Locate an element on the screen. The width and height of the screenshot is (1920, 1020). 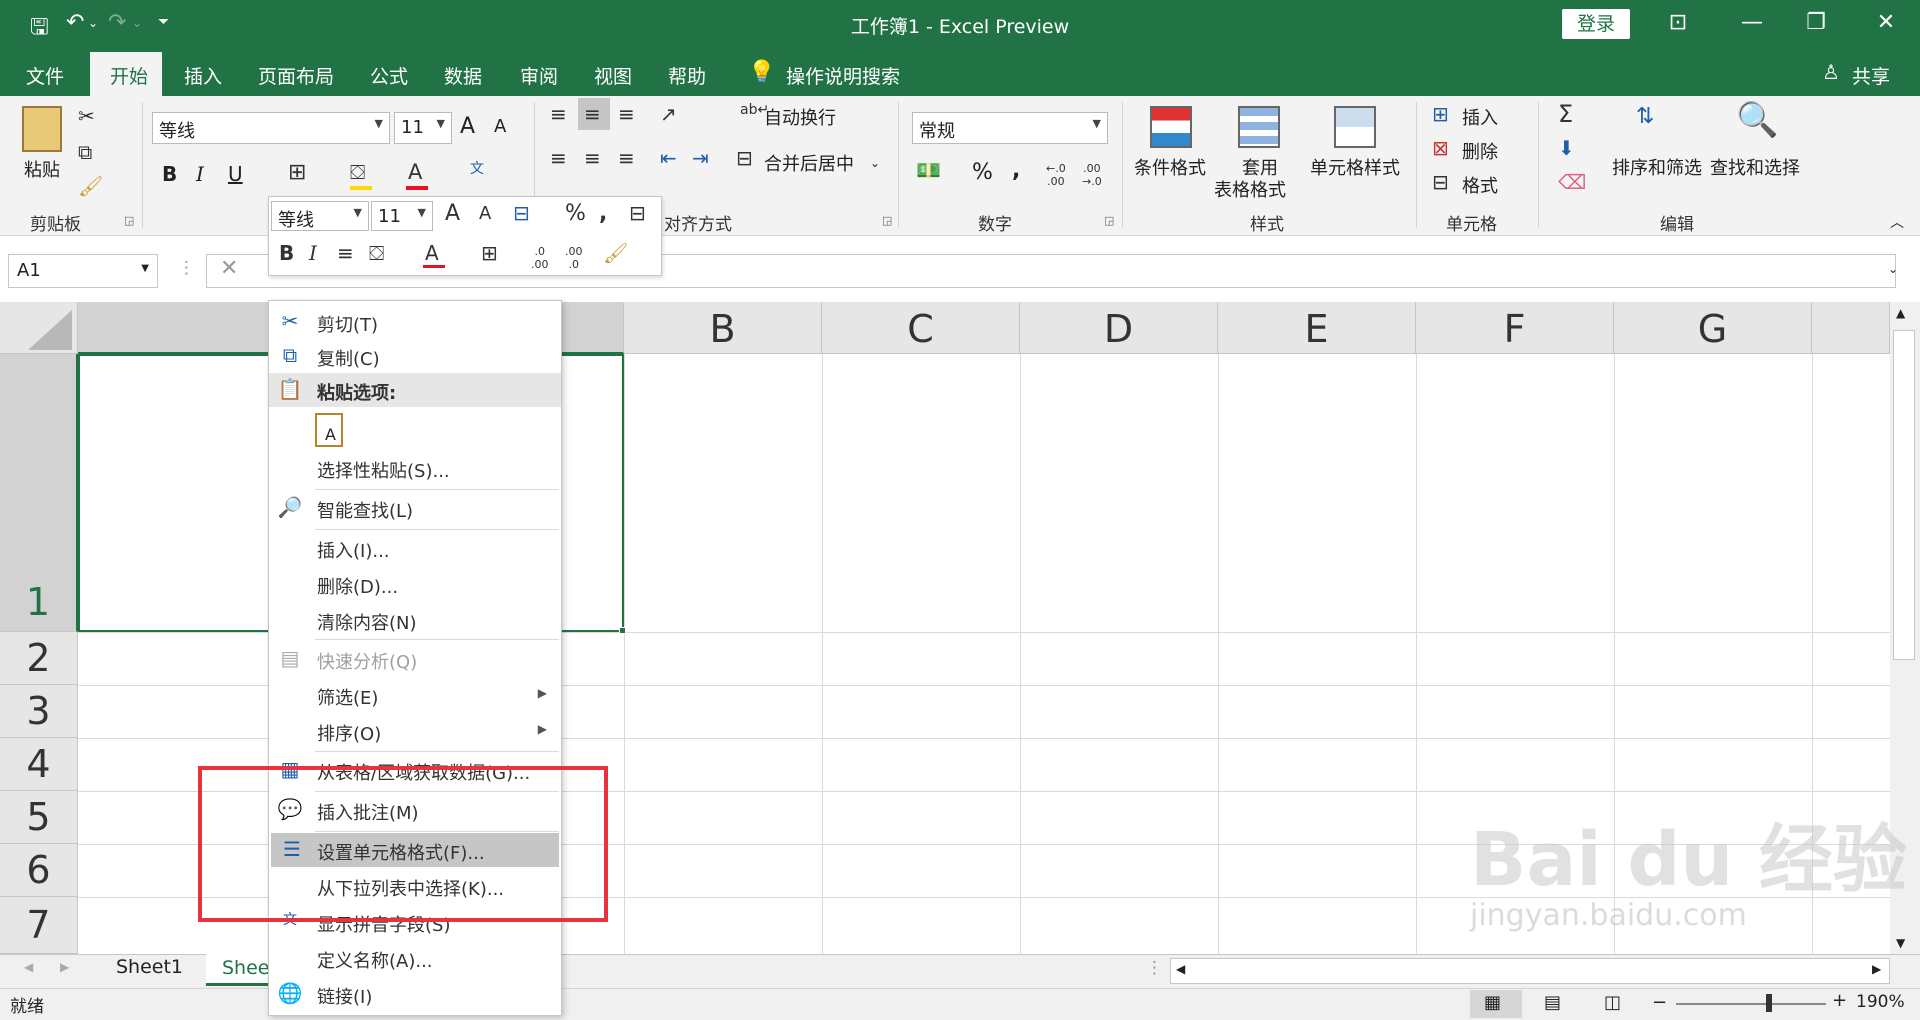
cell-styles-button: 单元格样式 is located at coordinates (1355, 167).